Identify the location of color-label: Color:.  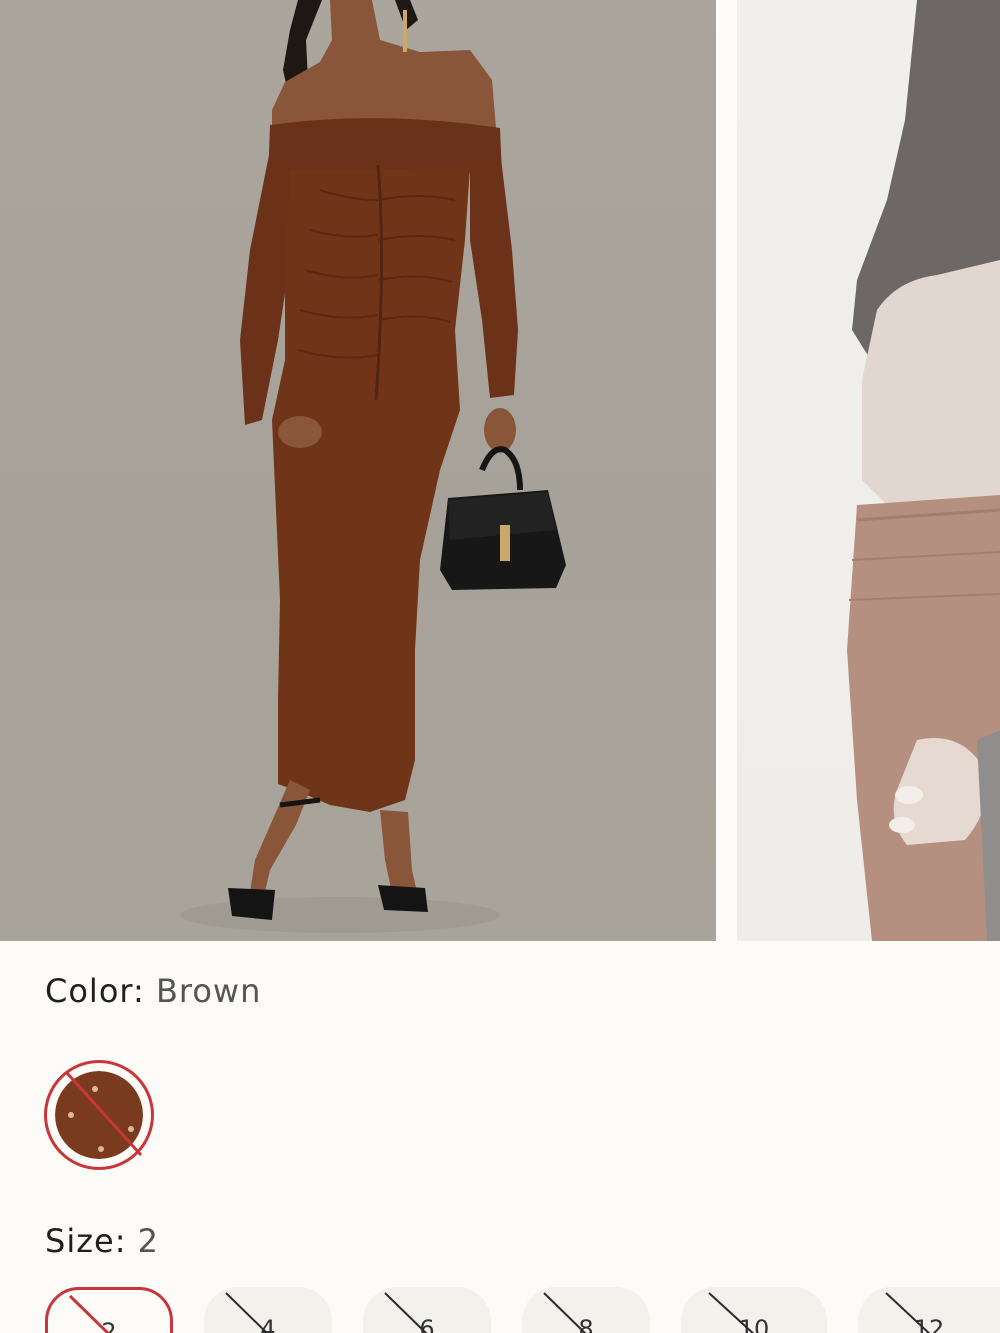
(95, 991).